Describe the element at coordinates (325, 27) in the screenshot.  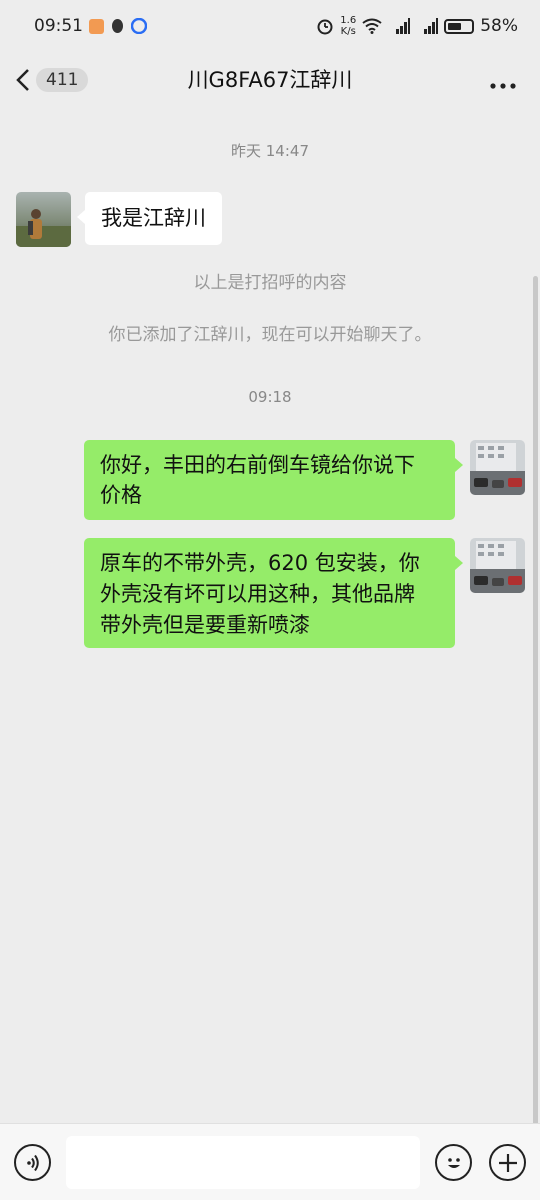
I see `alarm-icon` at that location.